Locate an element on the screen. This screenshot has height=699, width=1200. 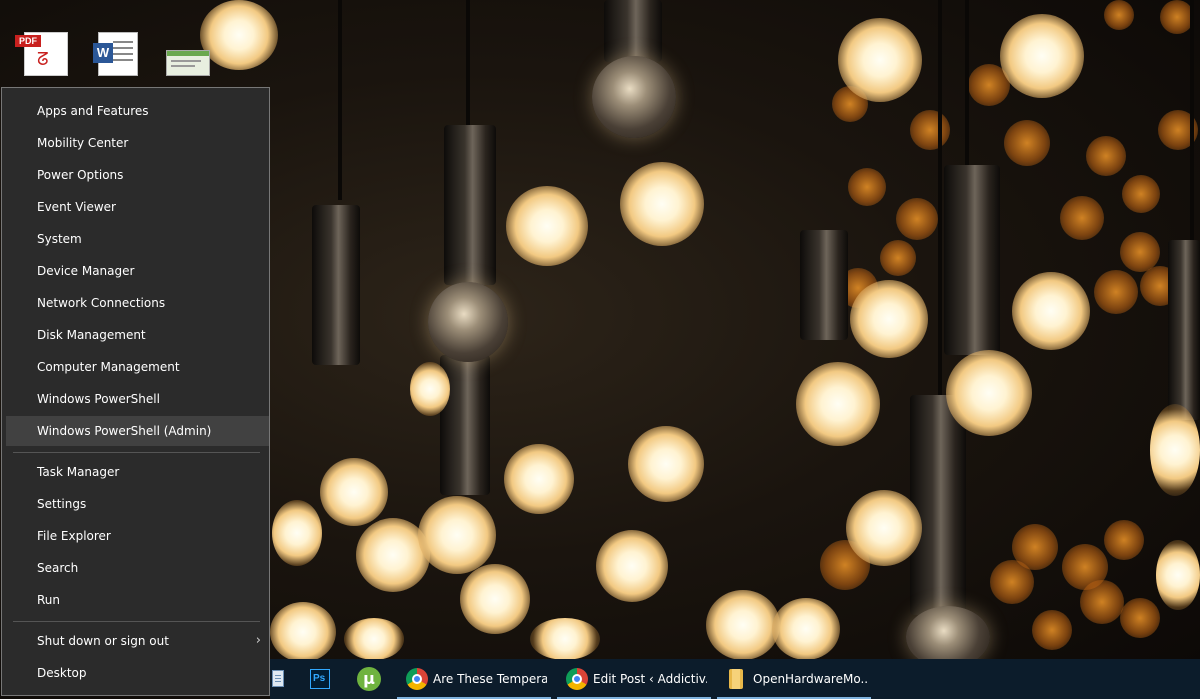
menu-item-shut-down: Shut down or sign out › is located at coordinates (137, 641).